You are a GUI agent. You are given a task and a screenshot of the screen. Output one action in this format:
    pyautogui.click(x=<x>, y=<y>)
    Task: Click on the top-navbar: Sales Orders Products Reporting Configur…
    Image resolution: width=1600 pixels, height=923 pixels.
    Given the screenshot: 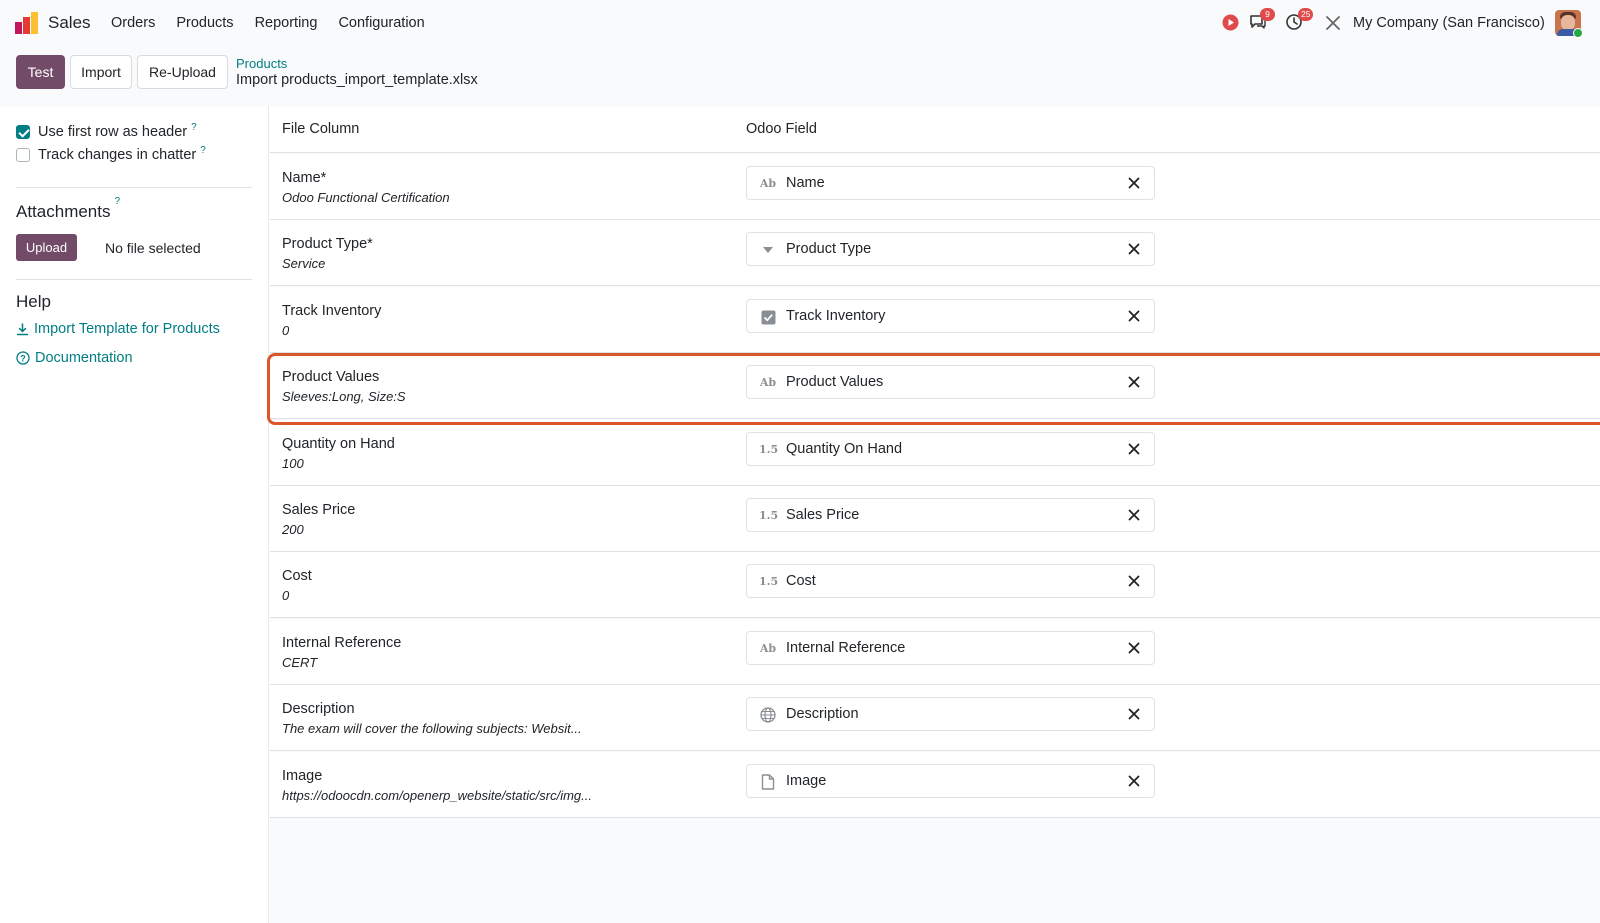 What is the action you would take?
    pyautogui.click(x=800, y=23)
    